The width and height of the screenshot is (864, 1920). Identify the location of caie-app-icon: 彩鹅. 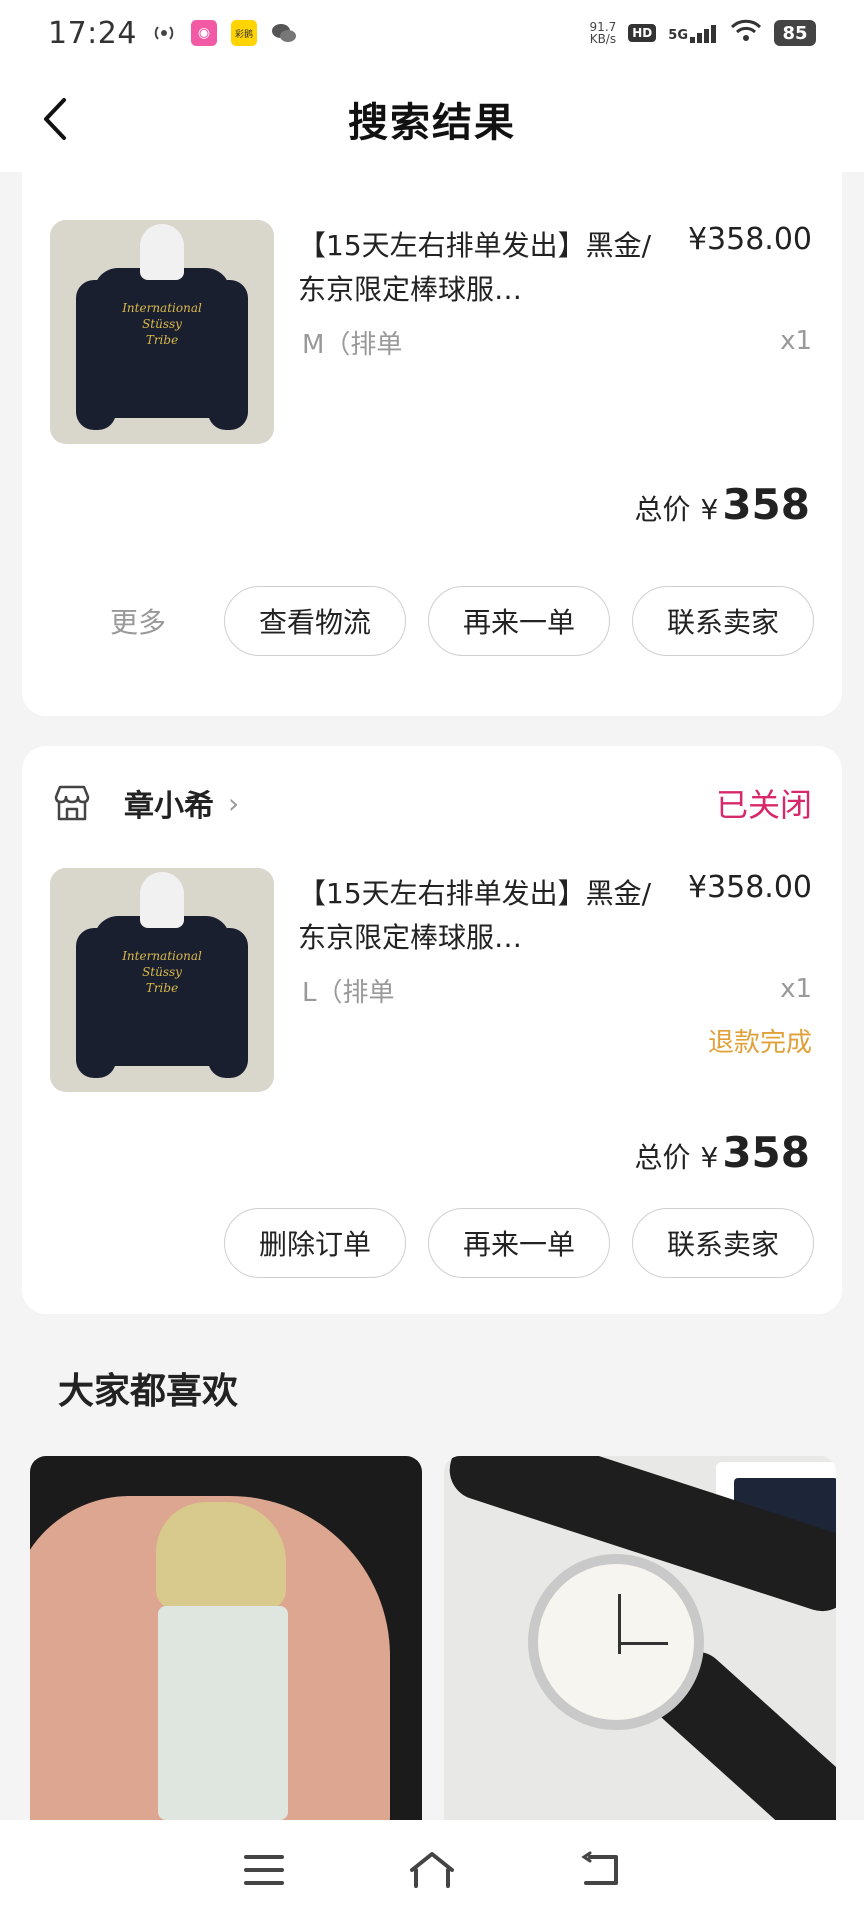
(243, 33).